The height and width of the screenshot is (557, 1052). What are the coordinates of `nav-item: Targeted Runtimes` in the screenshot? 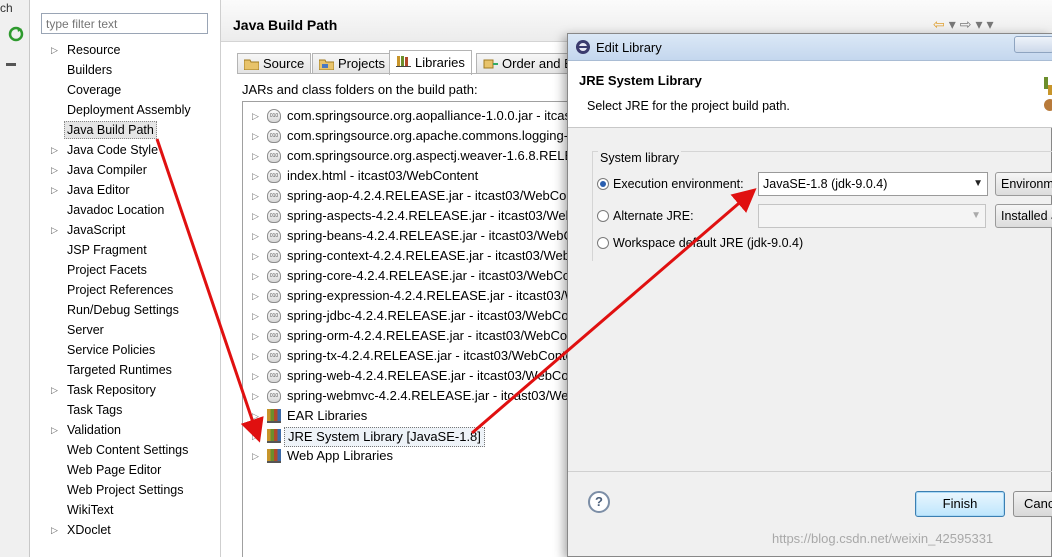 It's located at (125, 370).